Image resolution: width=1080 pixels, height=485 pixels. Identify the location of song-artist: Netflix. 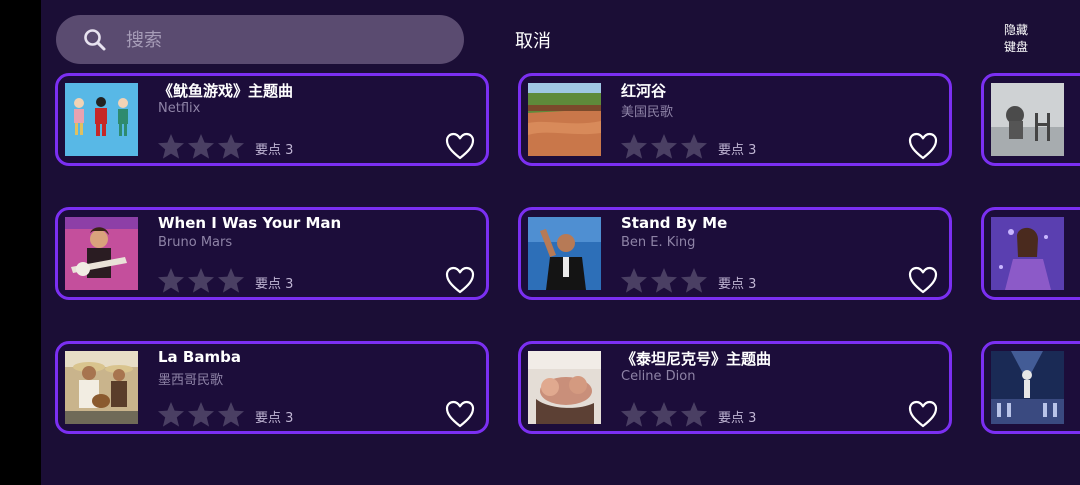
(179, 108).